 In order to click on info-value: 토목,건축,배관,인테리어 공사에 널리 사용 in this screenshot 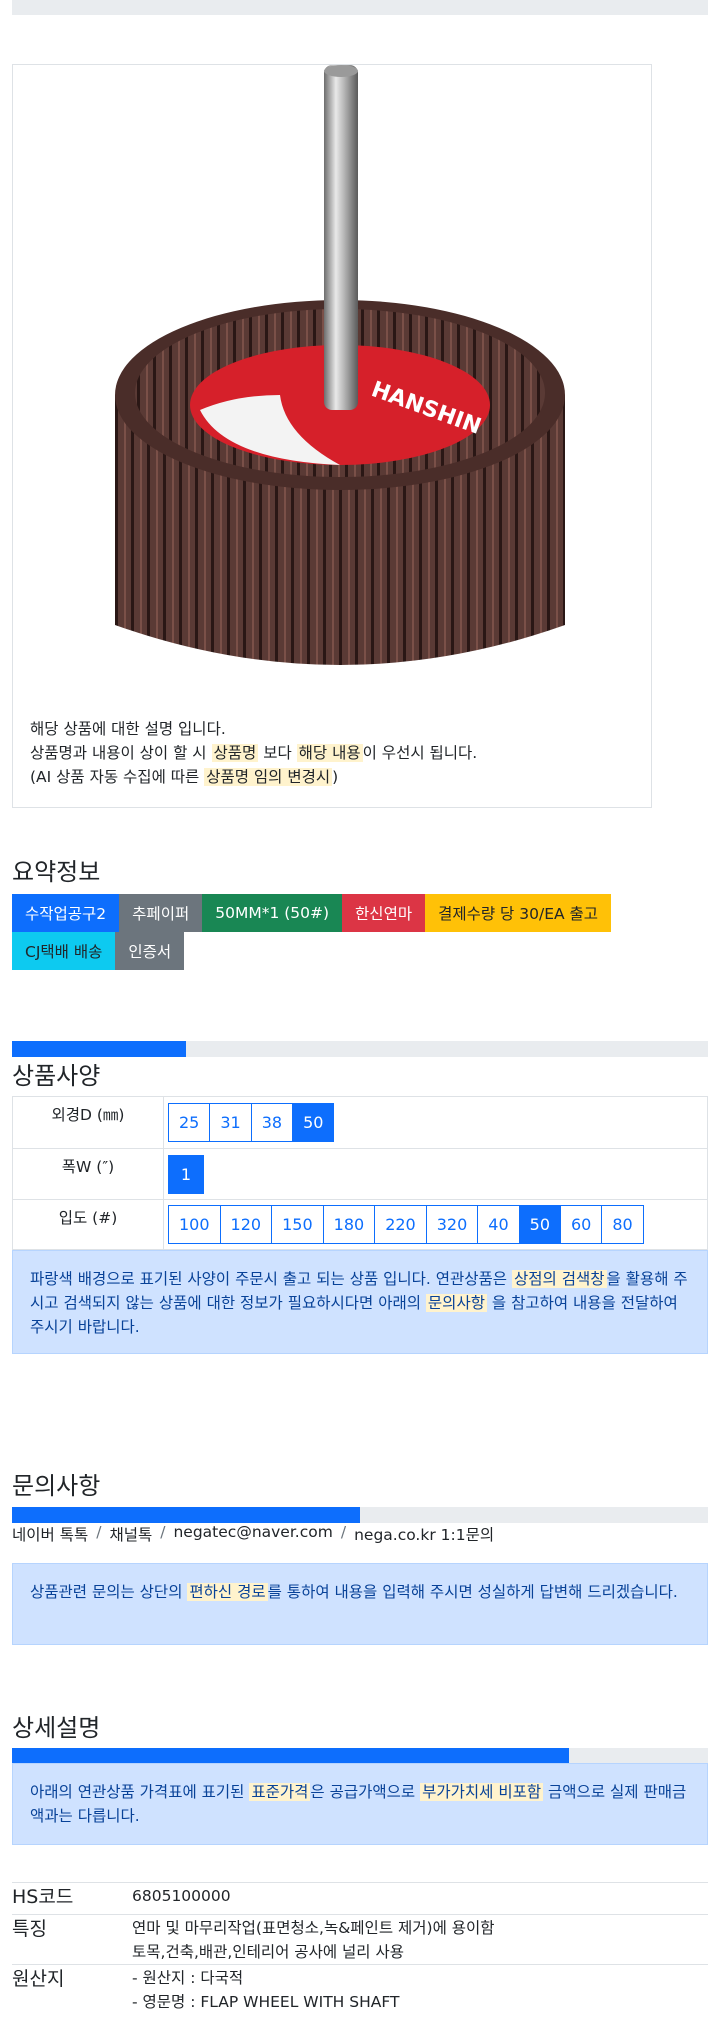, I will do `click(268, 1952)`.